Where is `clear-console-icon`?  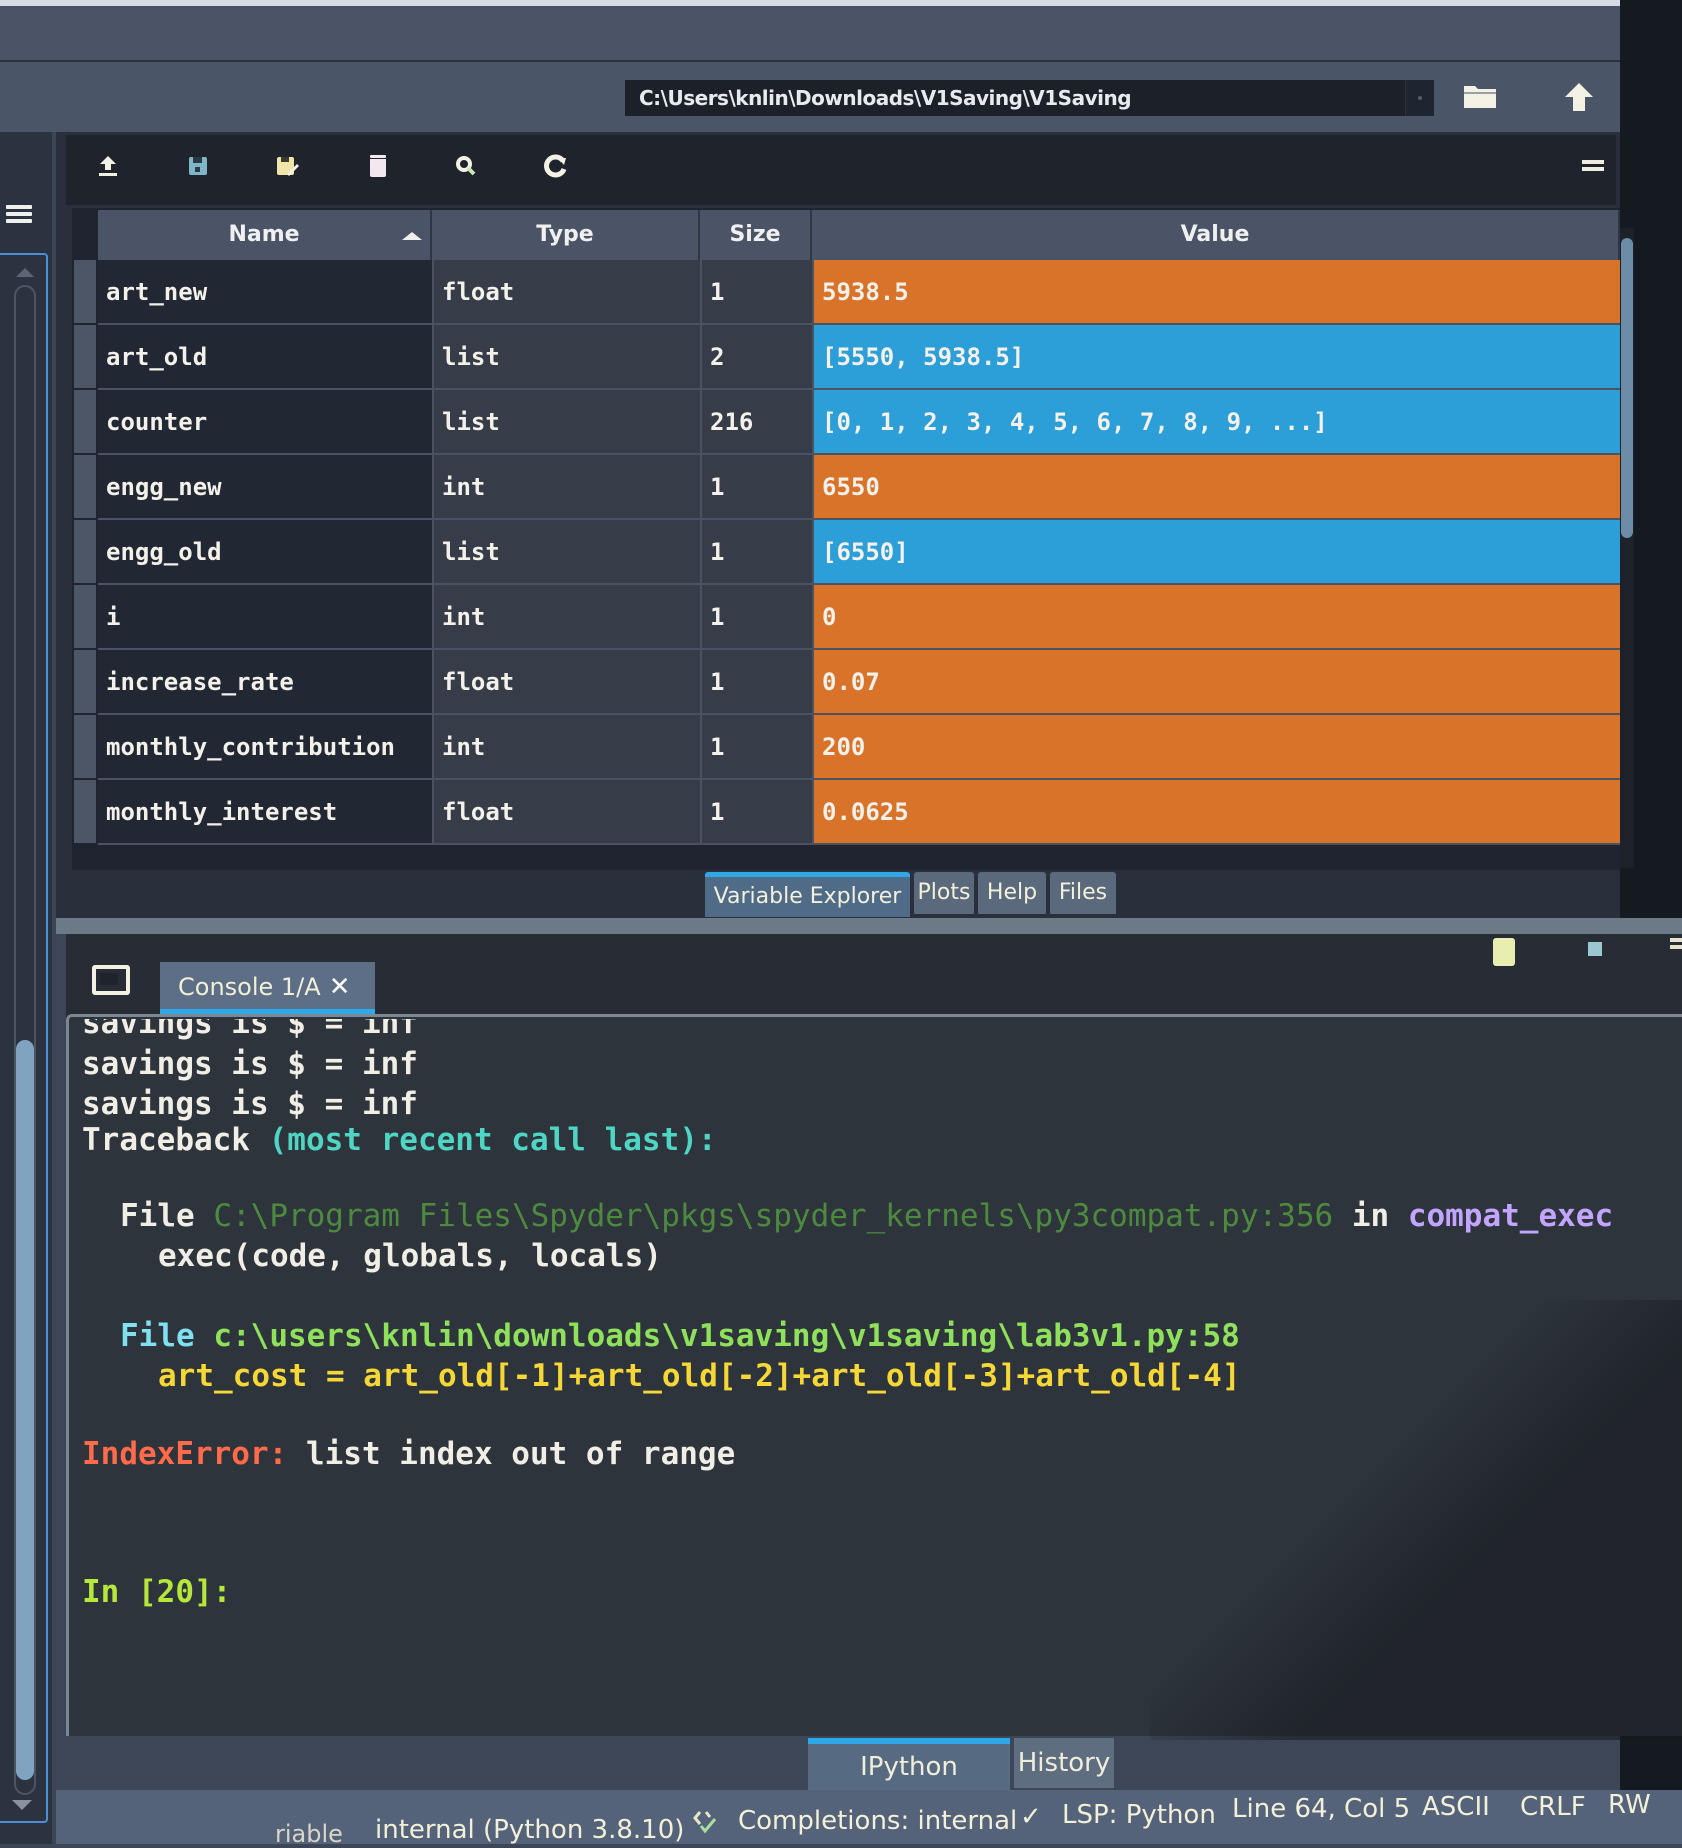
clear-console-icon is located at coordinates (1504, 952).